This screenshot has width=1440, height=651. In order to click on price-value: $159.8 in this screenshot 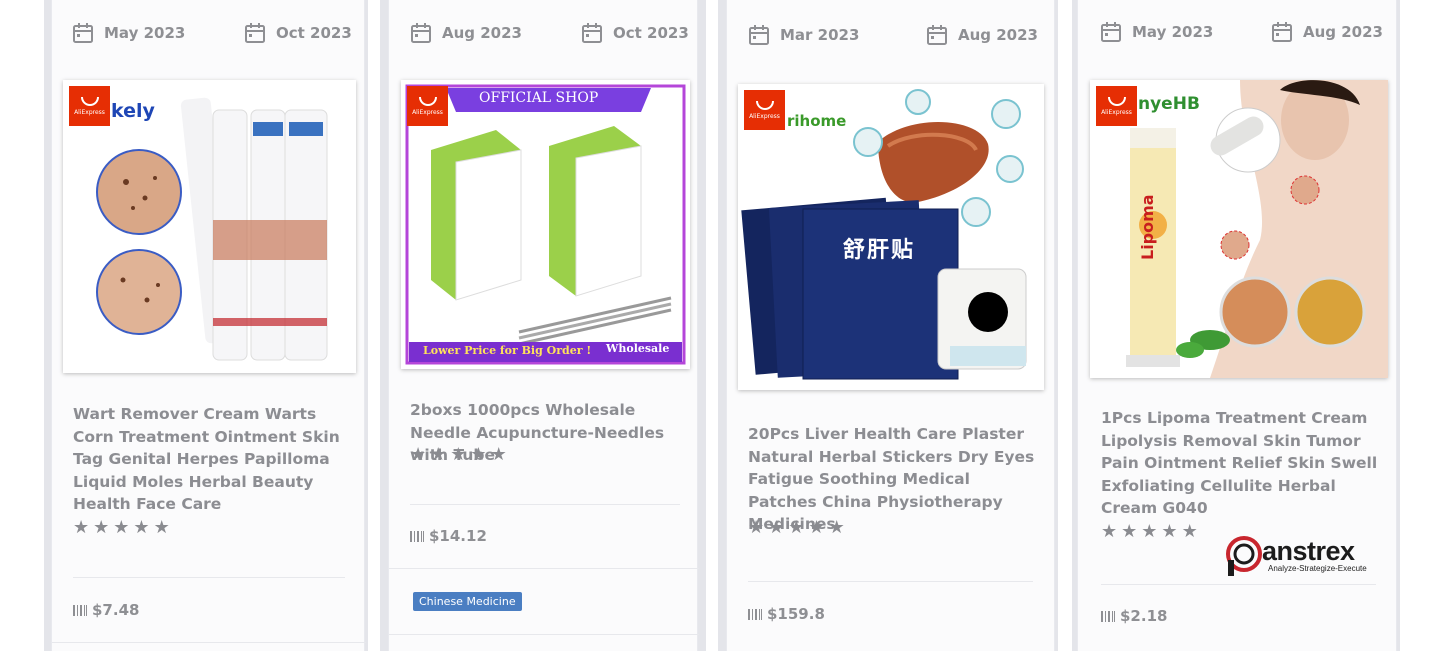, I will do `click(796, 614)`.